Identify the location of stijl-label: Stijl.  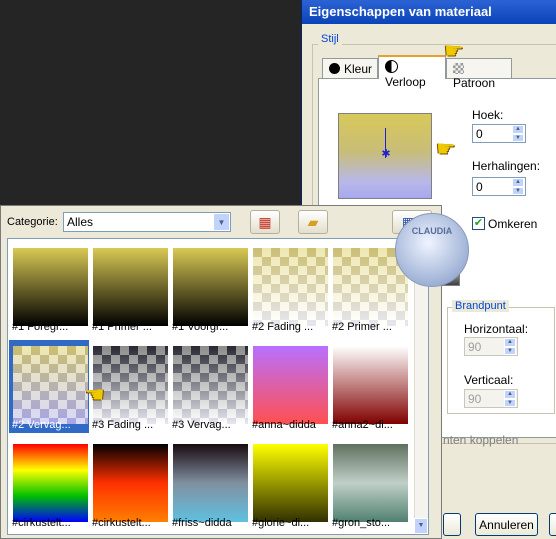
(330, 39).